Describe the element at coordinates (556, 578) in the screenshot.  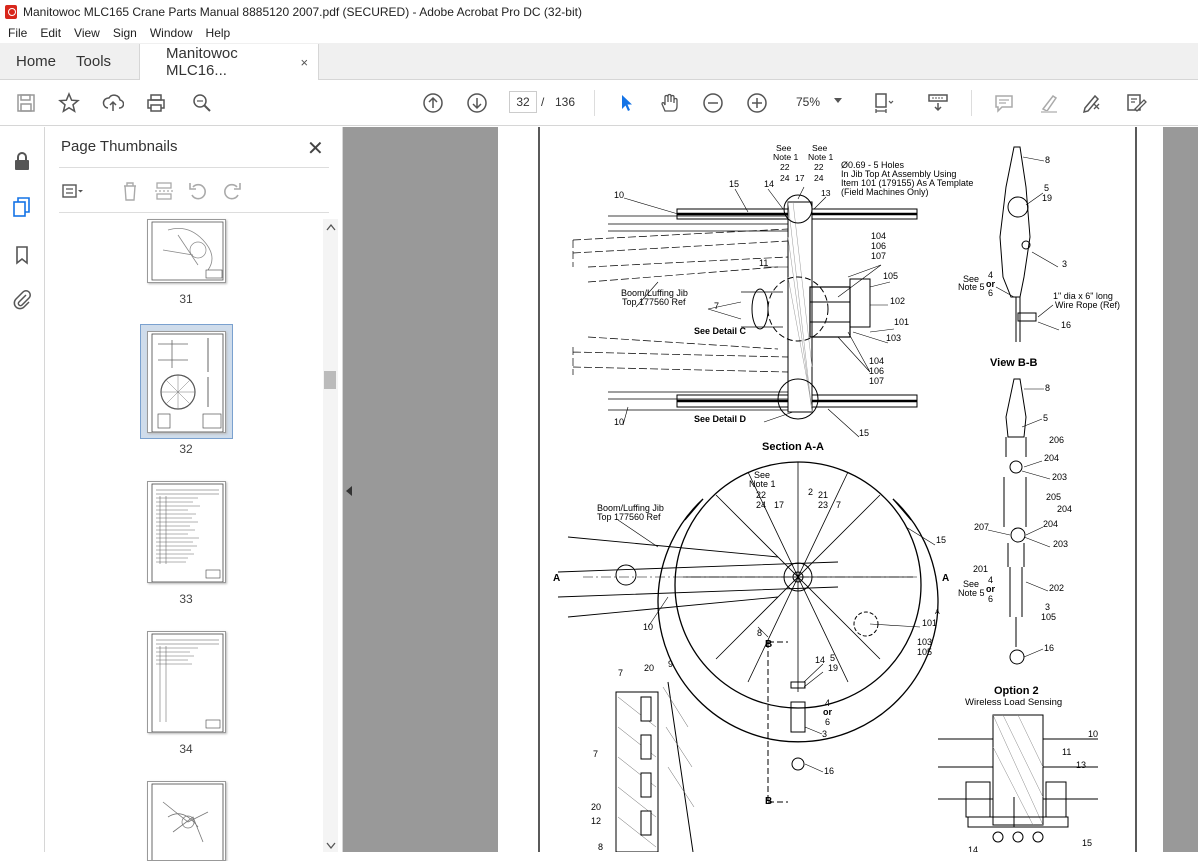
I see `section-marker: A` at that location.